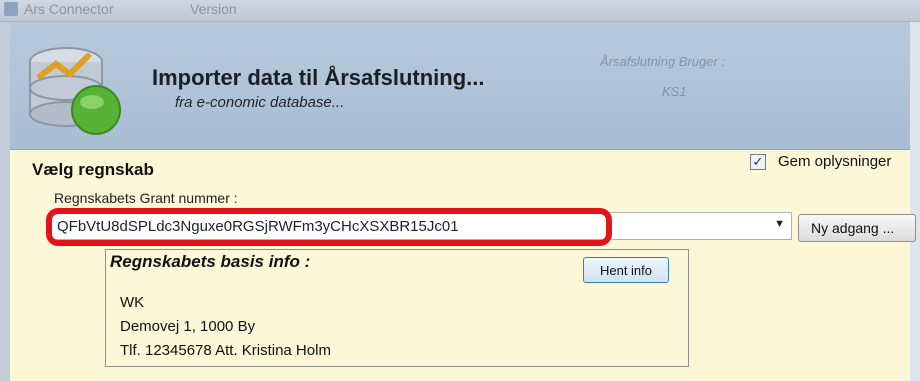 Image resolution: width=920 pixels, height=381 pixels. Describe the element at coordinates (5, 201) in the screenshot. I see `window-left-border` at that location.